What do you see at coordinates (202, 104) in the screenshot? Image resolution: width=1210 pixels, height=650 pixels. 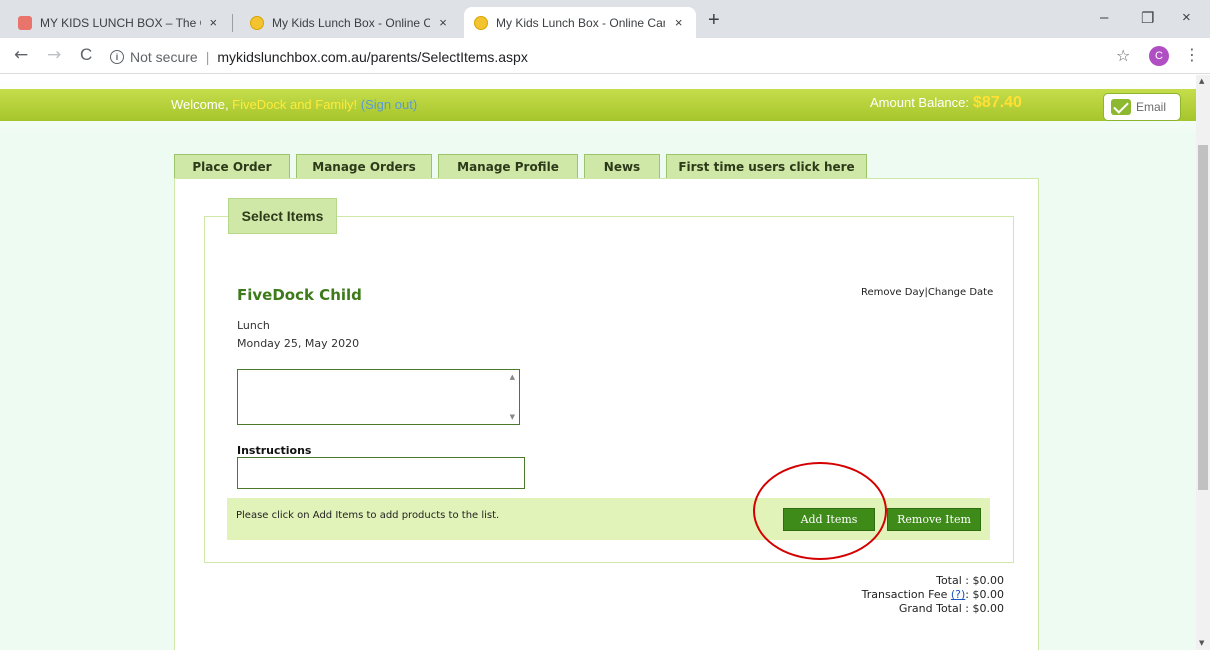 I see `welcome-prefix: Welcome,` at bounding box center [202, 104].